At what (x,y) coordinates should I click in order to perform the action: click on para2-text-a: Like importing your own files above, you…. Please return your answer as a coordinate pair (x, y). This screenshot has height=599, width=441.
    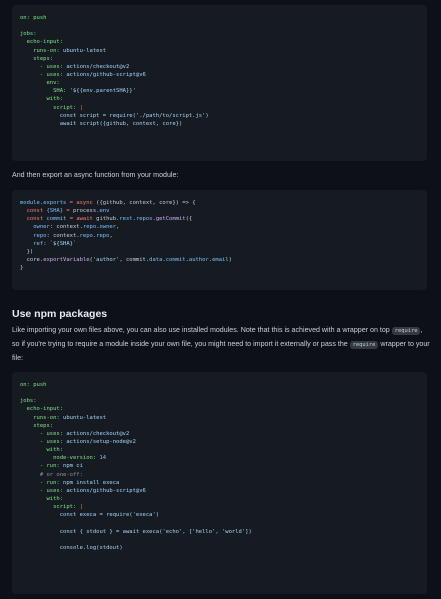
    Looking at the image, I should click on (202, 330).